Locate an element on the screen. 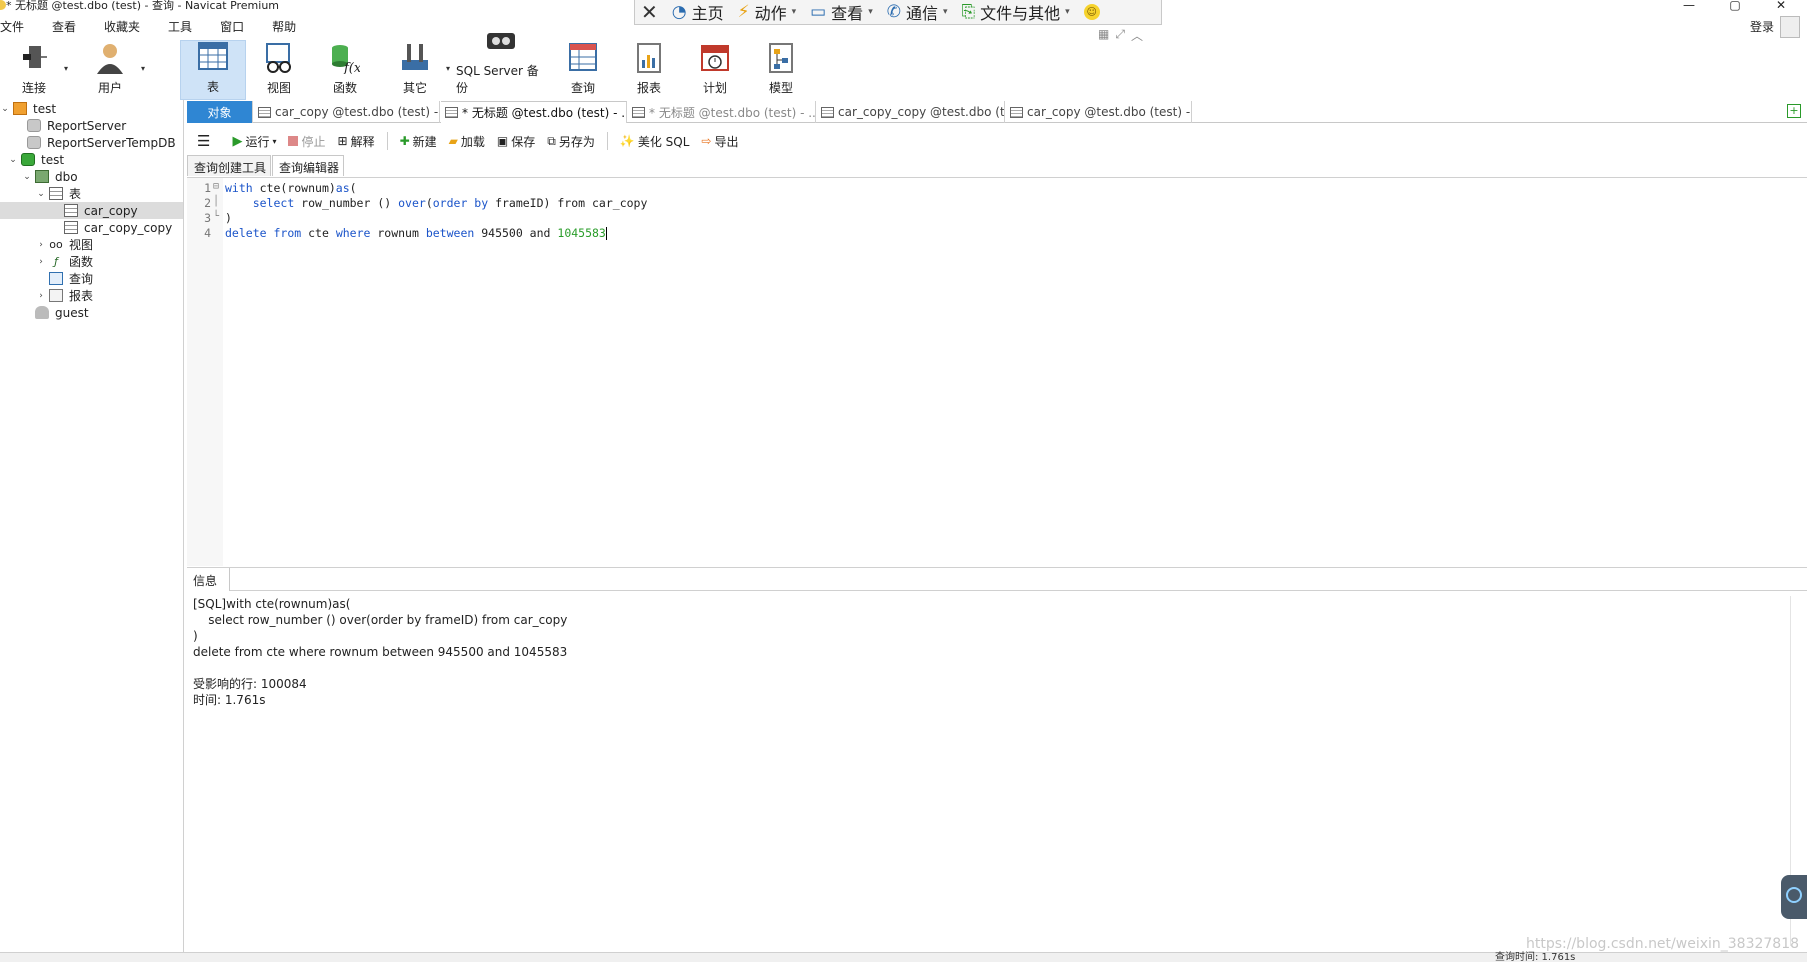  tree-functions-folder: › ƒ 函数 is located at coordinates (110, 261).